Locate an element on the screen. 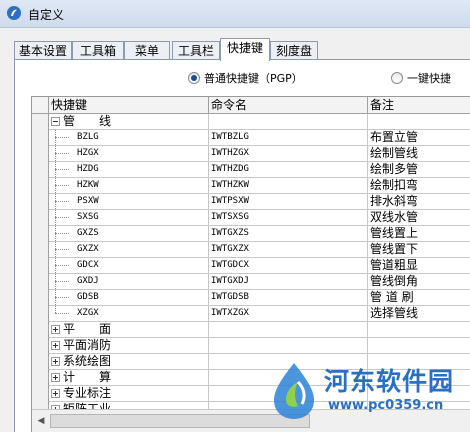 The image size is (470, 432). note-cell: 绘制扣弯 is located at coordinates (419, 186).